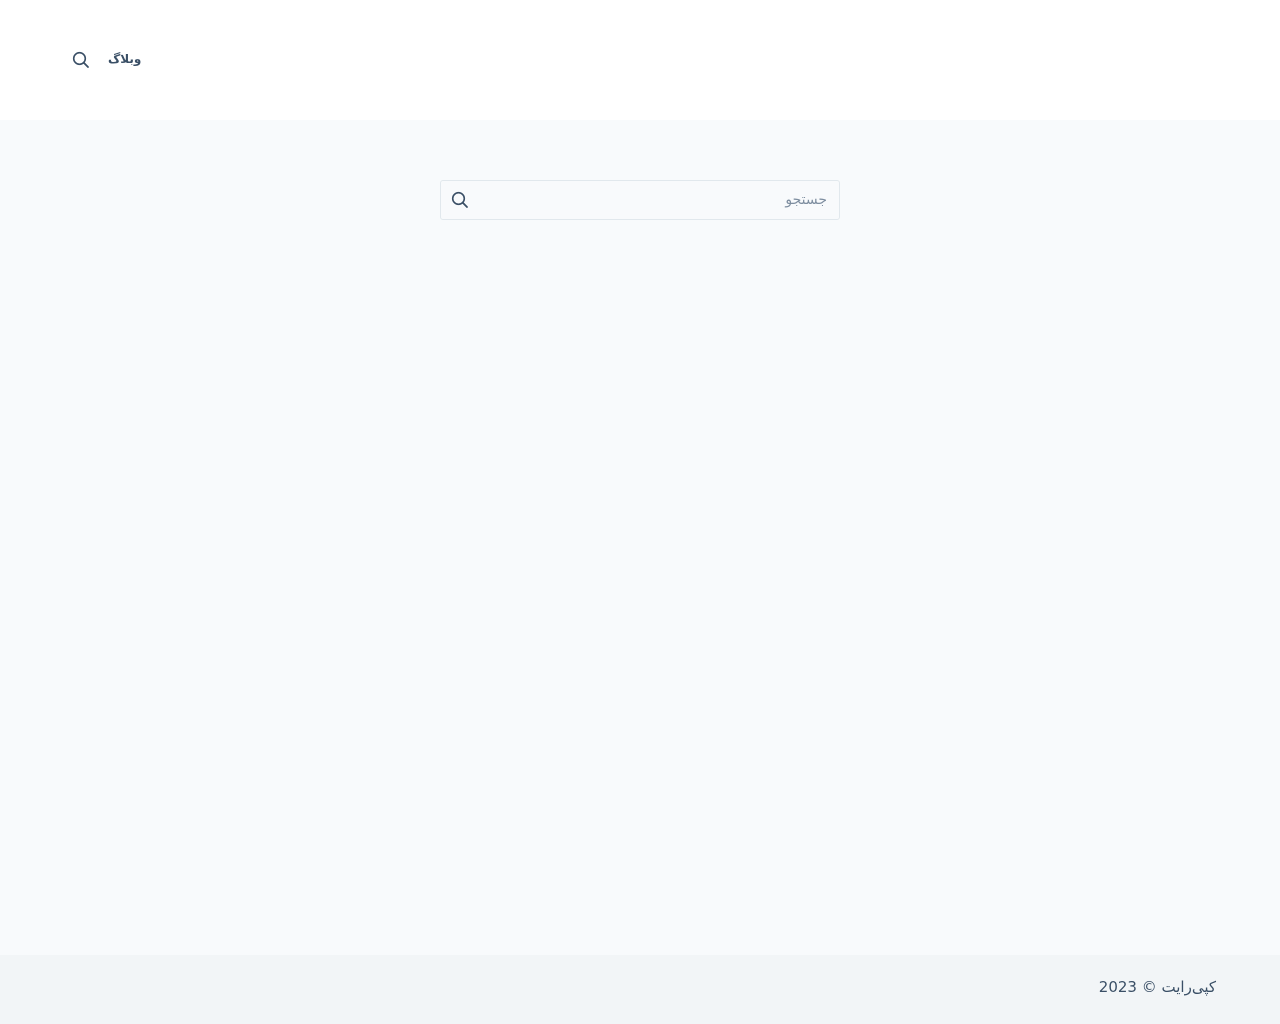  I want to click on search-submit-button, so click(460, 200).